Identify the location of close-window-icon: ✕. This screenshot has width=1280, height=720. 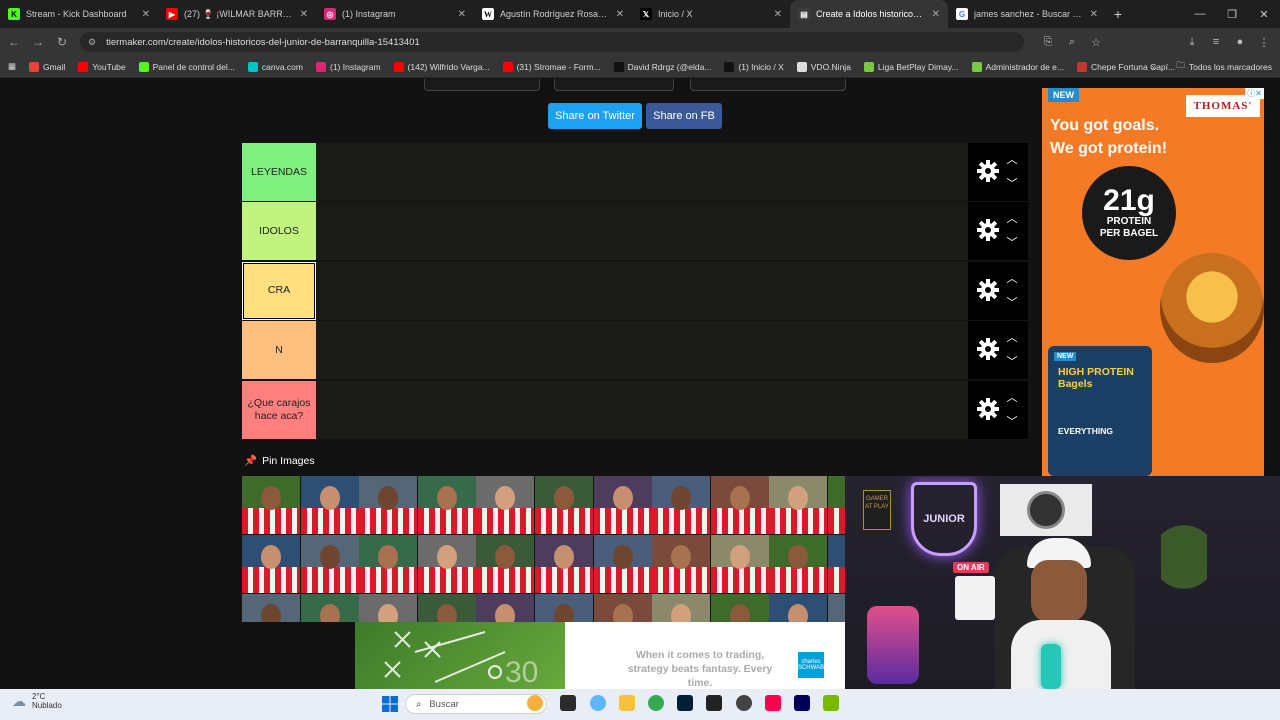
(1264, 14).